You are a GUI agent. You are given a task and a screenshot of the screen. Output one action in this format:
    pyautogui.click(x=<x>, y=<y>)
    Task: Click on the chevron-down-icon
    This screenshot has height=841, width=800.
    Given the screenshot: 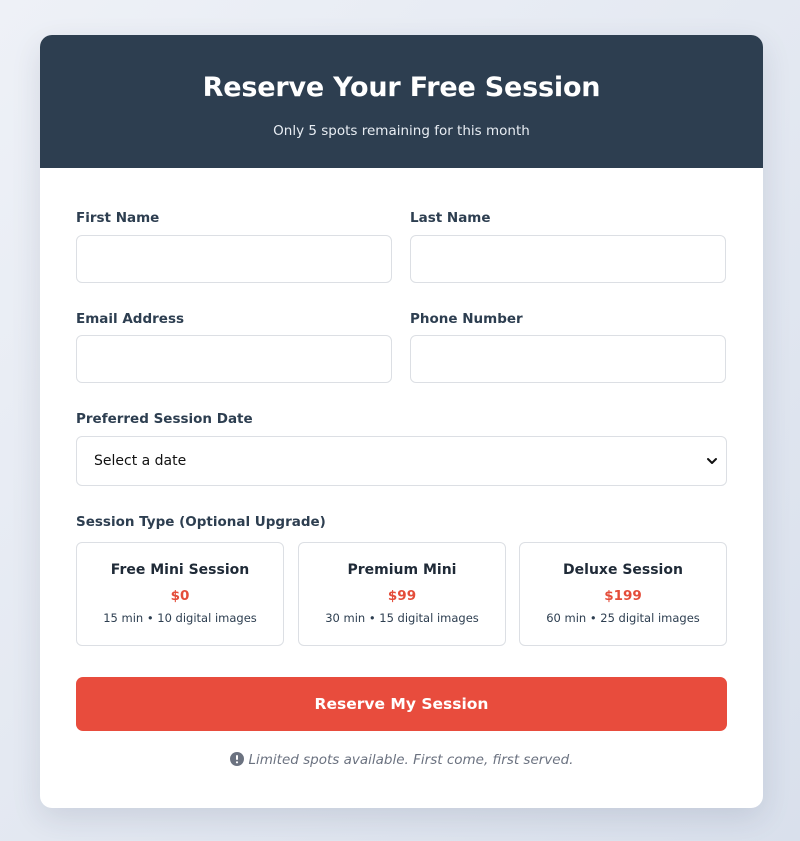 What is the action you would take?
    pyautogui.click(x=712, y=461)
    